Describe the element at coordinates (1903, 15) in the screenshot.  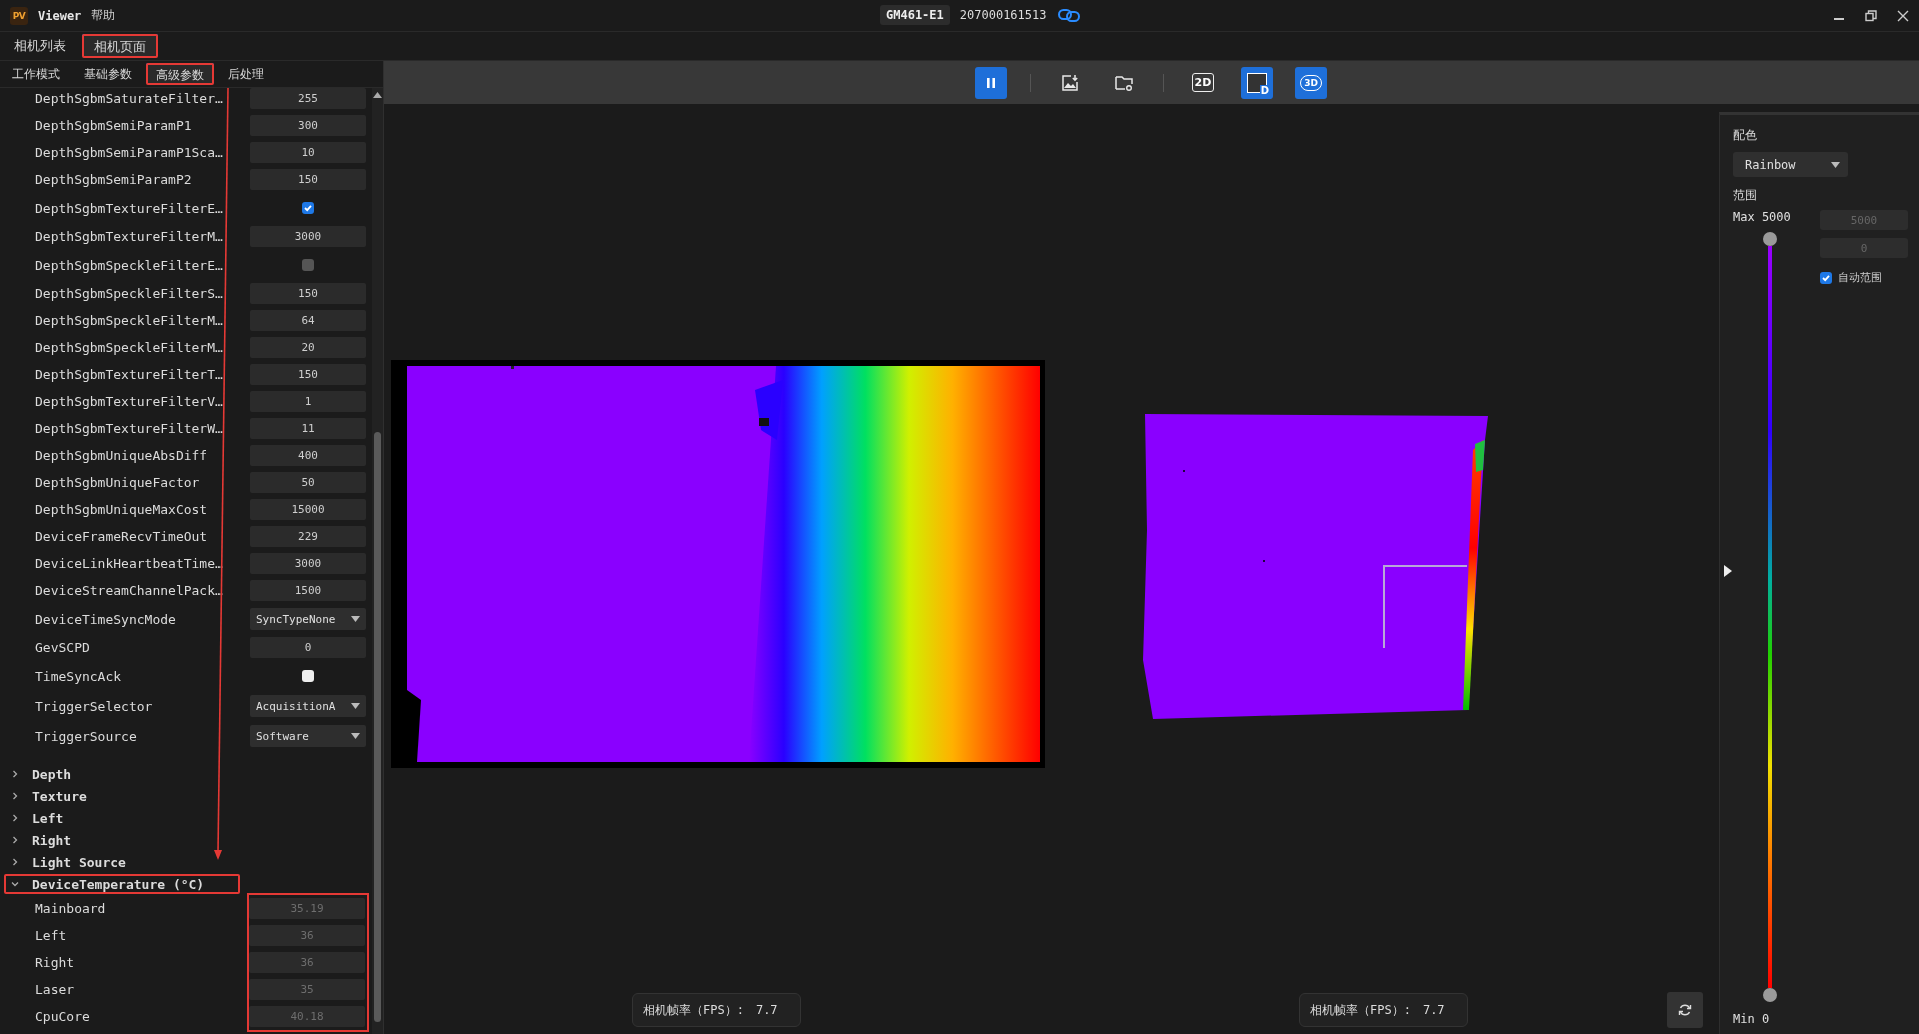
I see `close-icon` at that location.